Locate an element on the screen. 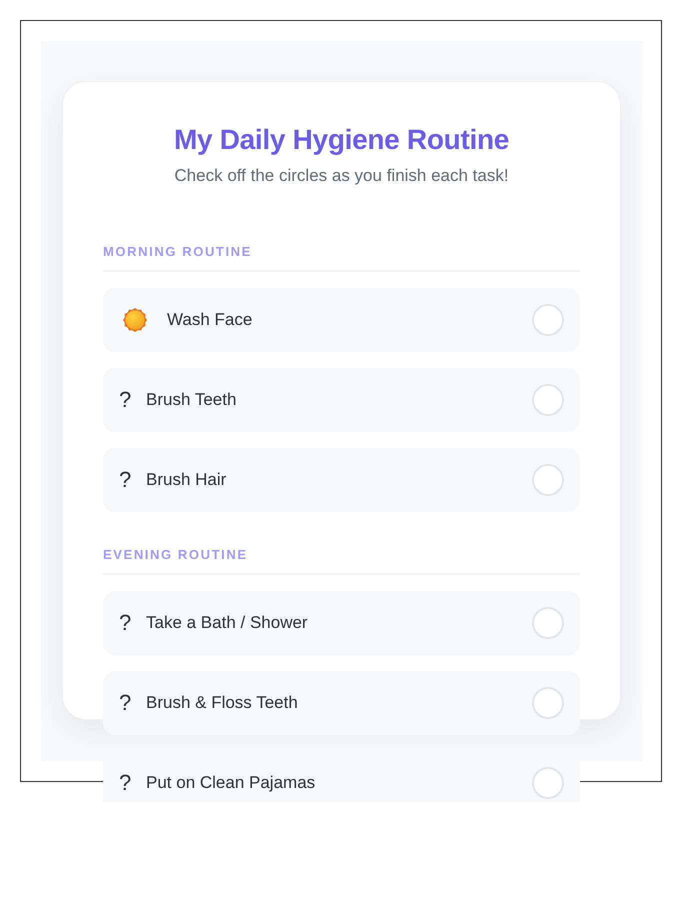 This screenshot has width=700, height=900. section-heading: MORNING ROUTINE is located at coordinates (341, 258).